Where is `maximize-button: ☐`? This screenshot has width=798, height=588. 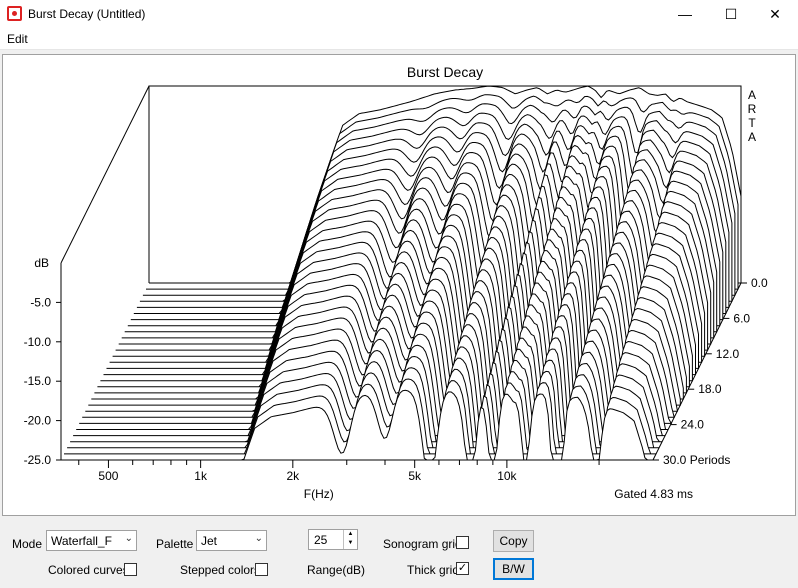
maximize-button: ☐ is located at coordinates (731, 14).